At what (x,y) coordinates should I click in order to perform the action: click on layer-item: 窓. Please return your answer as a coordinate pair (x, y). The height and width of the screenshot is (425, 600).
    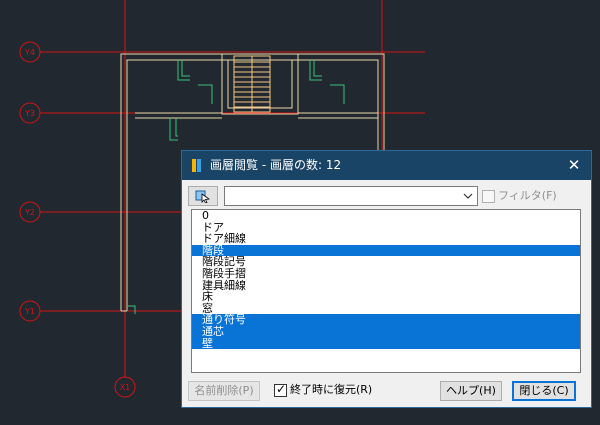
    Looking at the image, I should click on (386, 309).